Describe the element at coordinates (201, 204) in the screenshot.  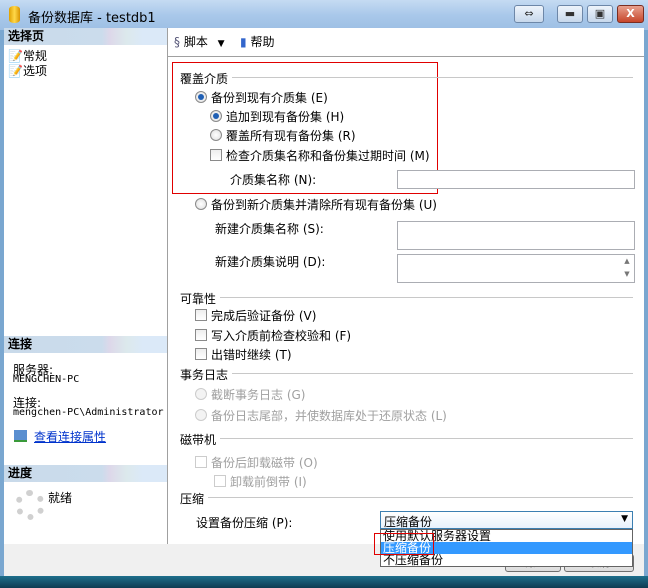
I see `backup-new-radio` at that location.